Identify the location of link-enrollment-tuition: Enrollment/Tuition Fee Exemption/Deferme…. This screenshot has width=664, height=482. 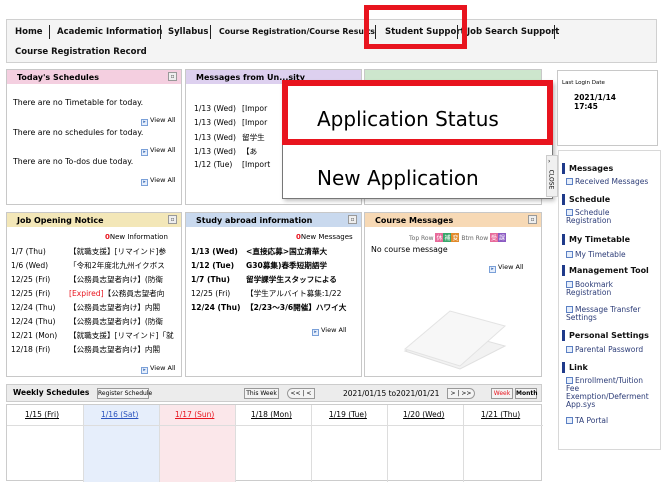
(612, 393).